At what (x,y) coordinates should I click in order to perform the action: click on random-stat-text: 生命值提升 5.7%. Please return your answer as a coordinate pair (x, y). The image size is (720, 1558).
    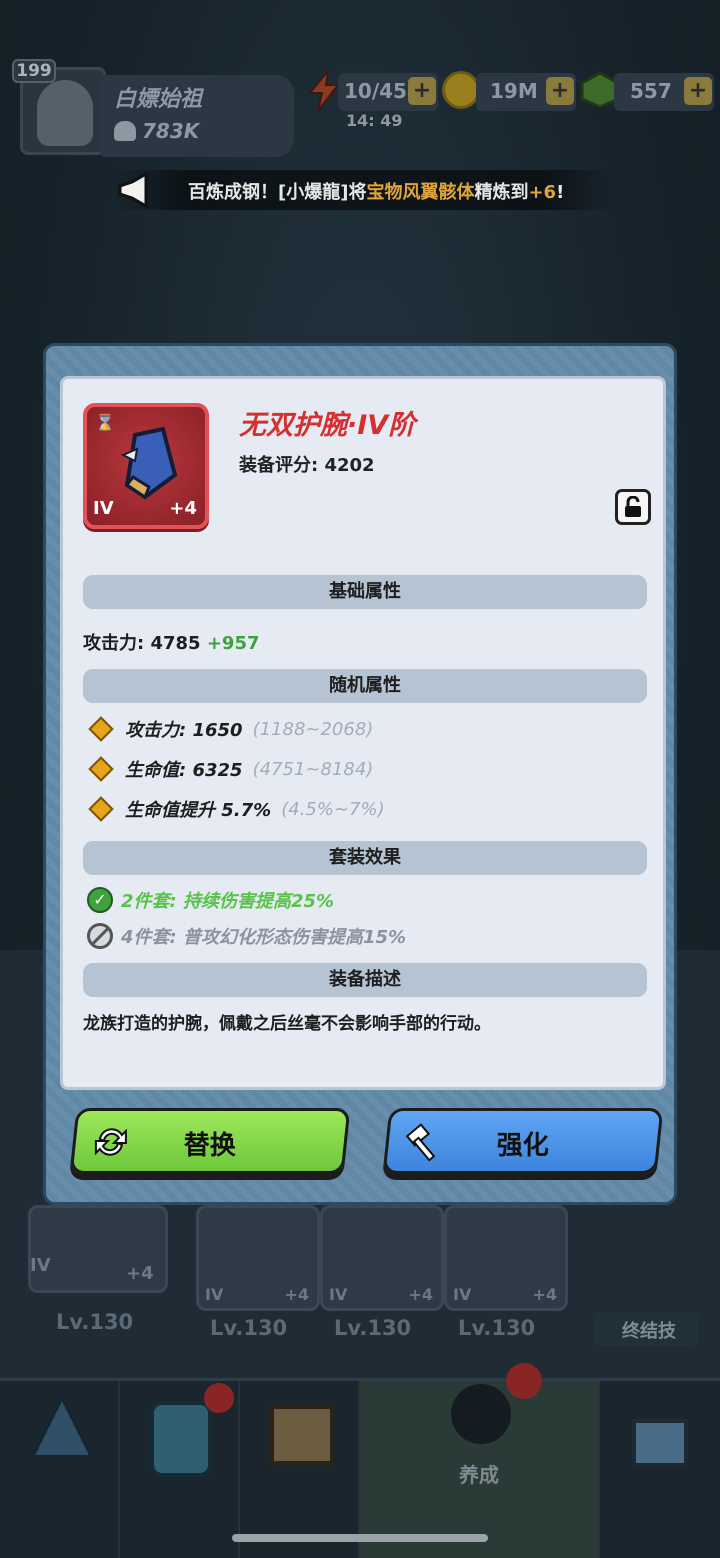
    Looking at the image, I should click on (198, 810).